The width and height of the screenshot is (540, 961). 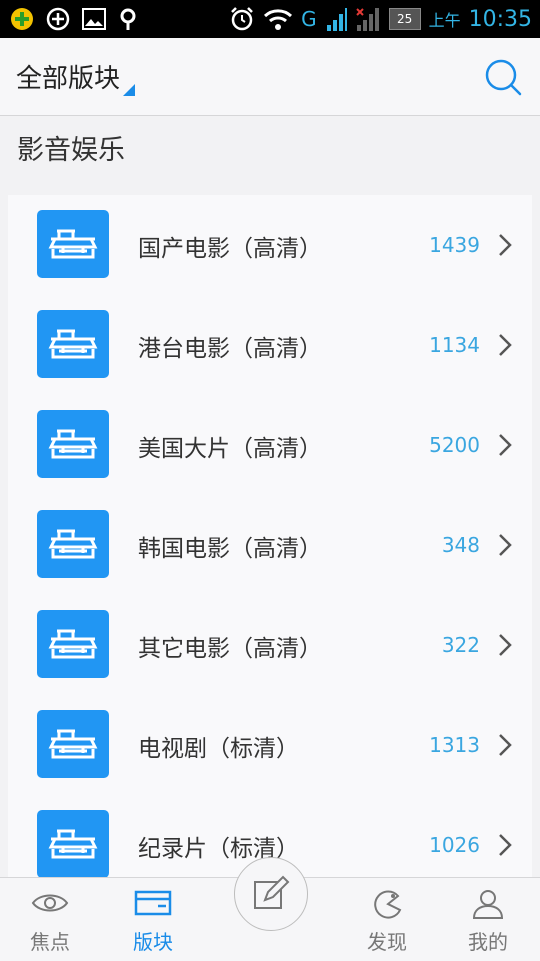 What do you see at coordinates (444, 20) in the screenshot?
I see `am-pm-label: 上午` at bounding box center [444, 20].